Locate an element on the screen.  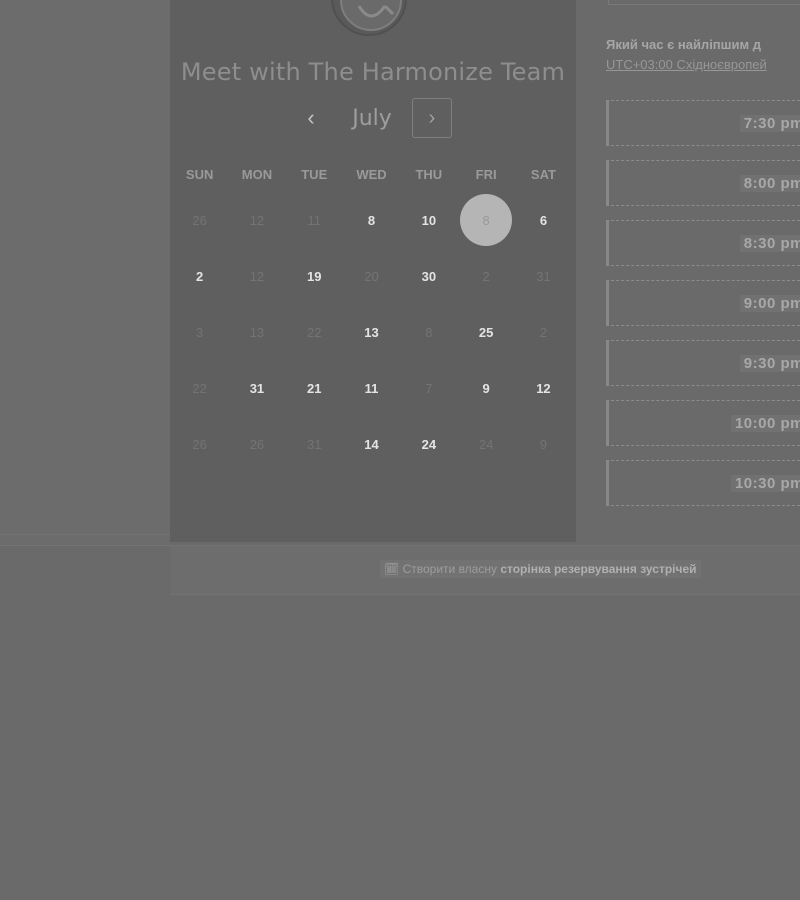
time-slot-button: 9:00 pm is located at coordinates (703, 303).